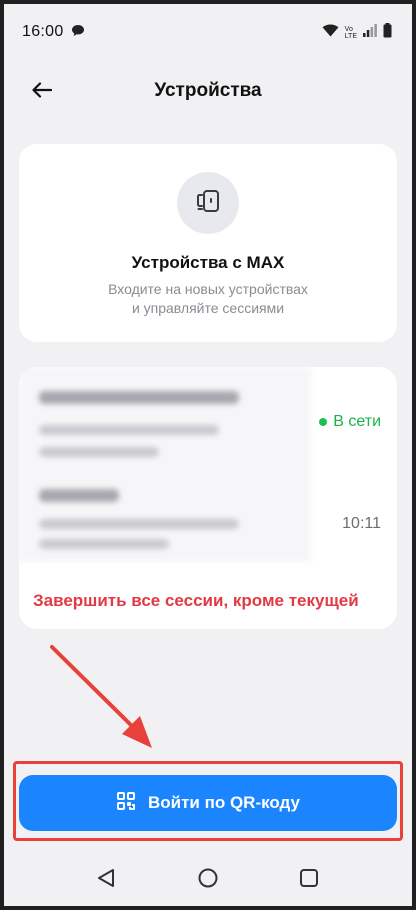 The image size is (416, 910). I want to click on app-header: Устройства, so click(208, 92).